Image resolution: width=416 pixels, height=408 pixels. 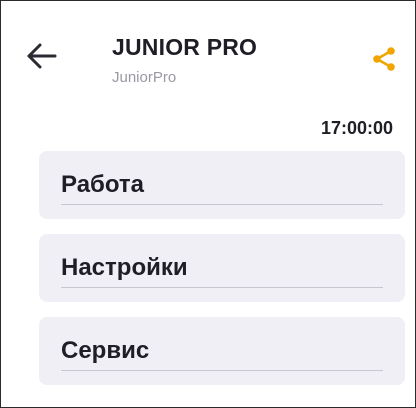 I want to click on share-button, so click(x=384, y=59).